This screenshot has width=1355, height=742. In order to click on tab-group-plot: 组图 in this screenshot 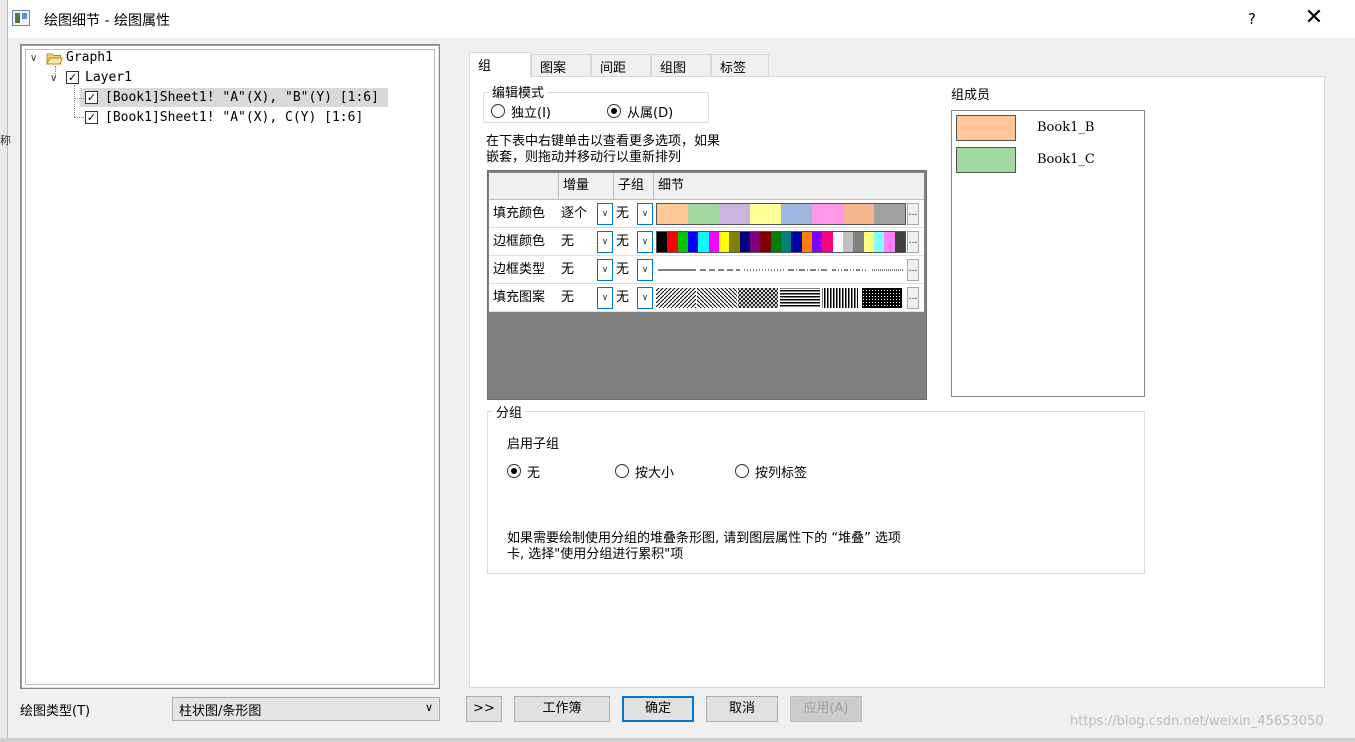, I will do `click(681, 65)`.